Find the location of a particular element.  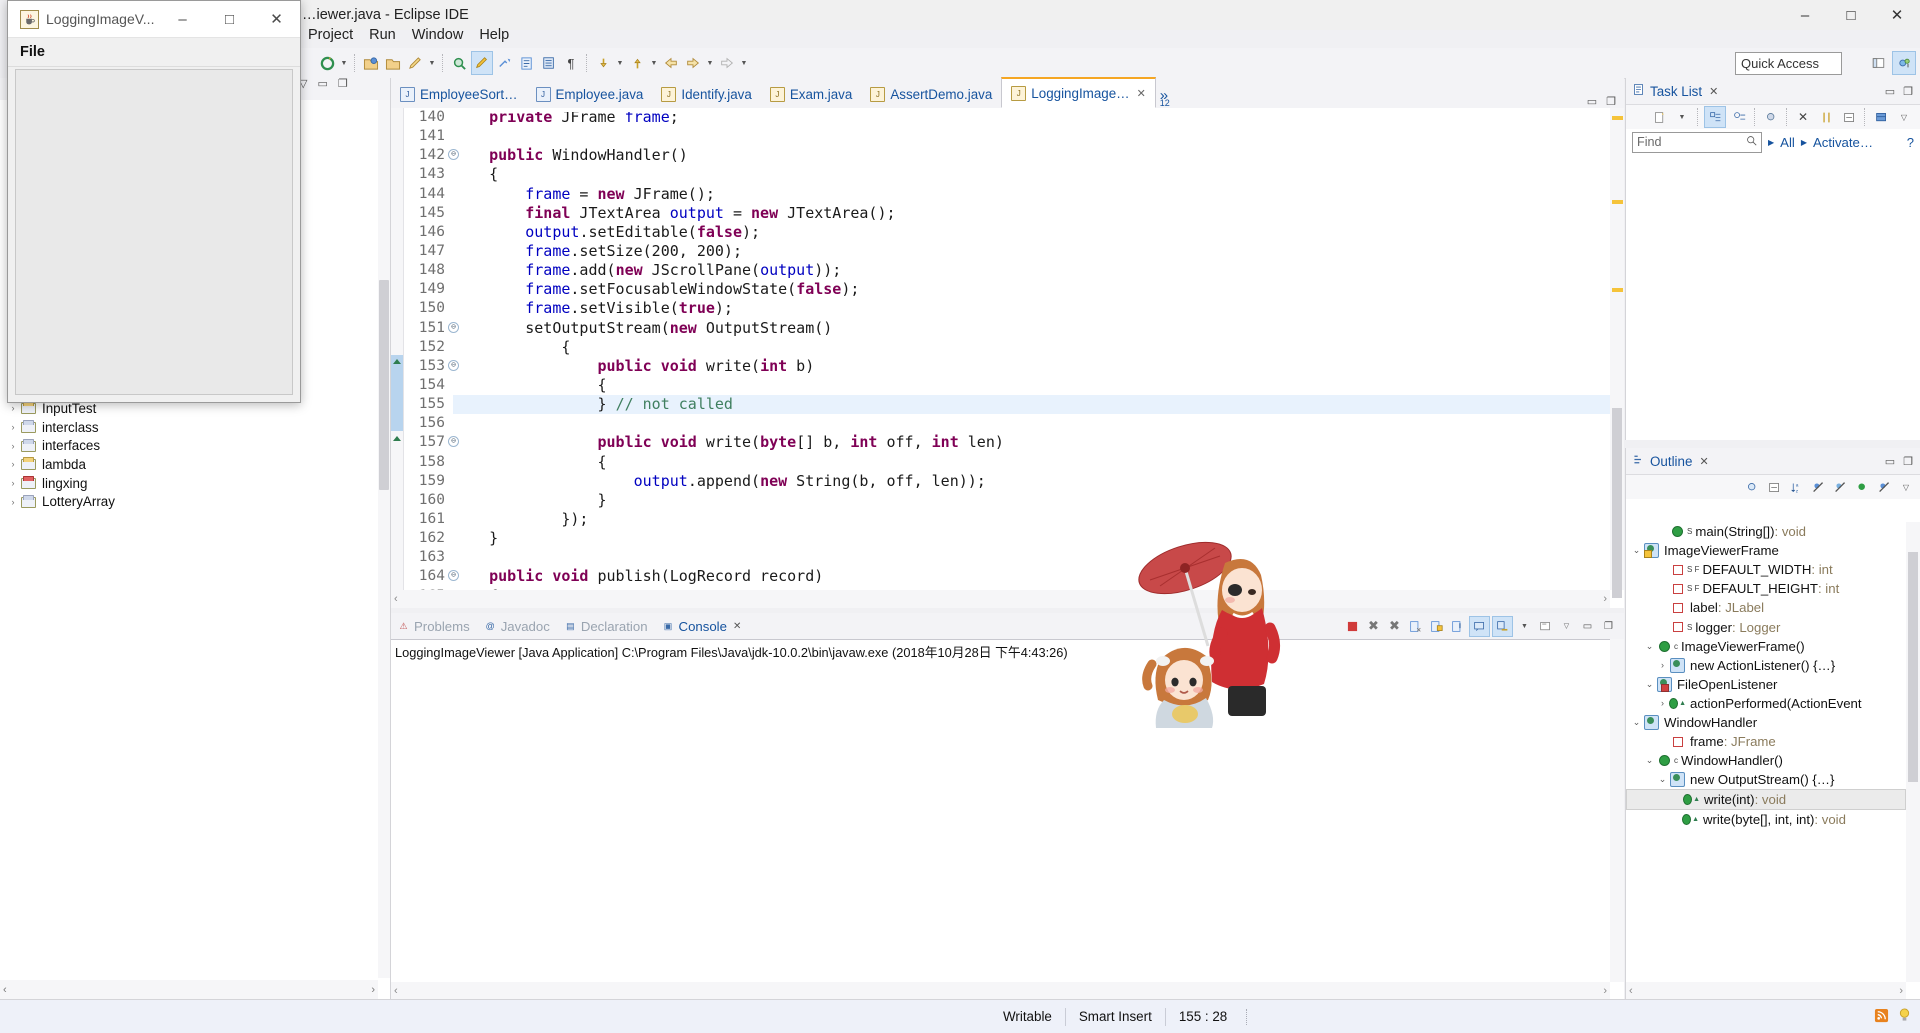

console-tab: @ Javadoc is located at coordinates (517, 626).